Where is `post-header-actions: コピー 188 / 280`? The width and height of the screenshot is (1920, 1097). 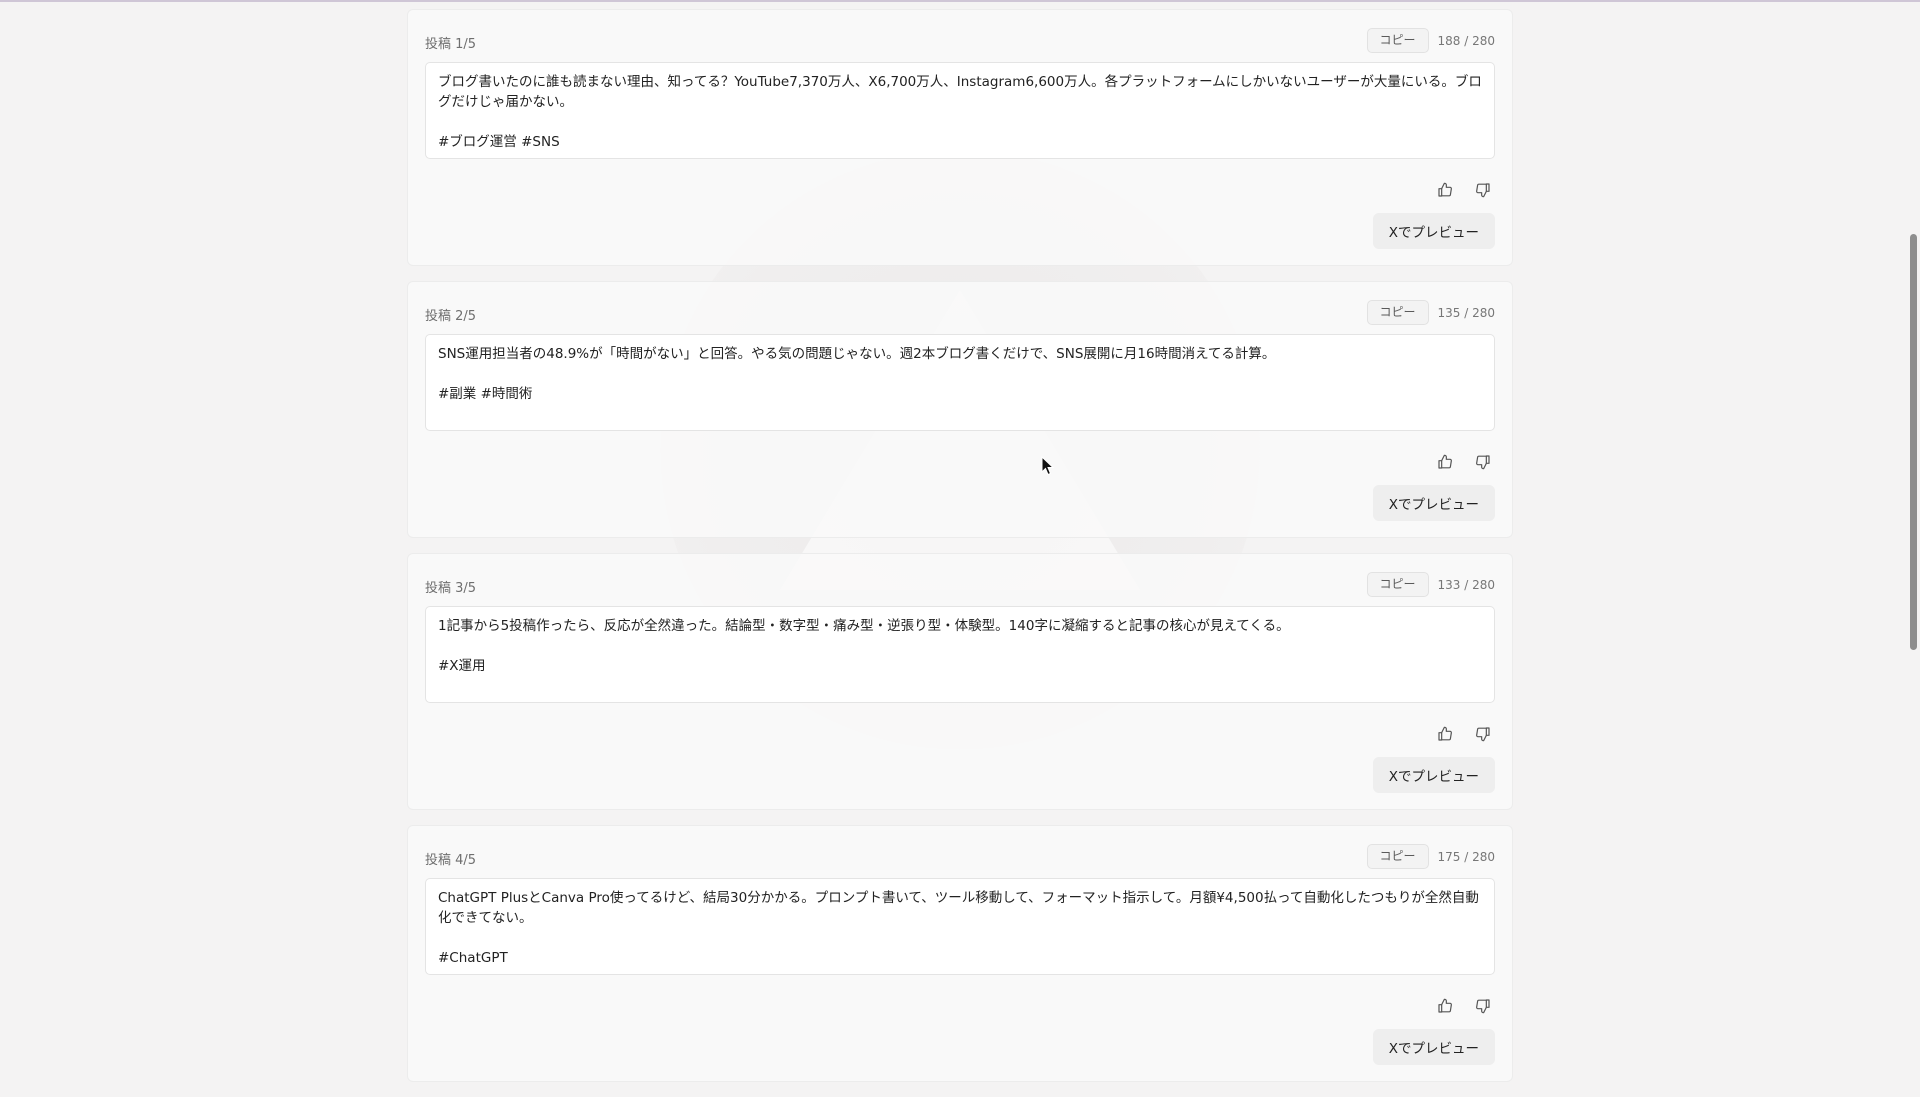 post-header-actions: コピー 188 / 280 is located at coordinates (1430, 40).